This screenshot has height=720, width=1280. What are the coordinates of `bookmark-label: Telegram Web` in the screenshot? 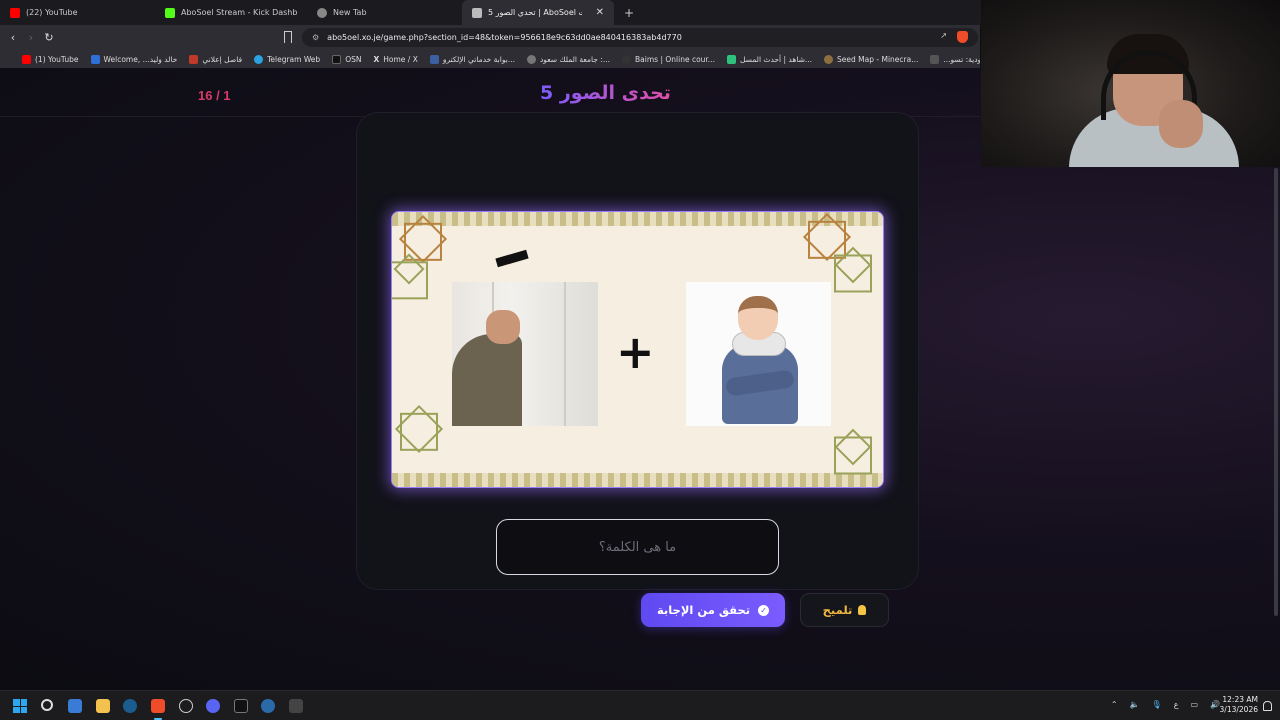 It's located at (294, 59).